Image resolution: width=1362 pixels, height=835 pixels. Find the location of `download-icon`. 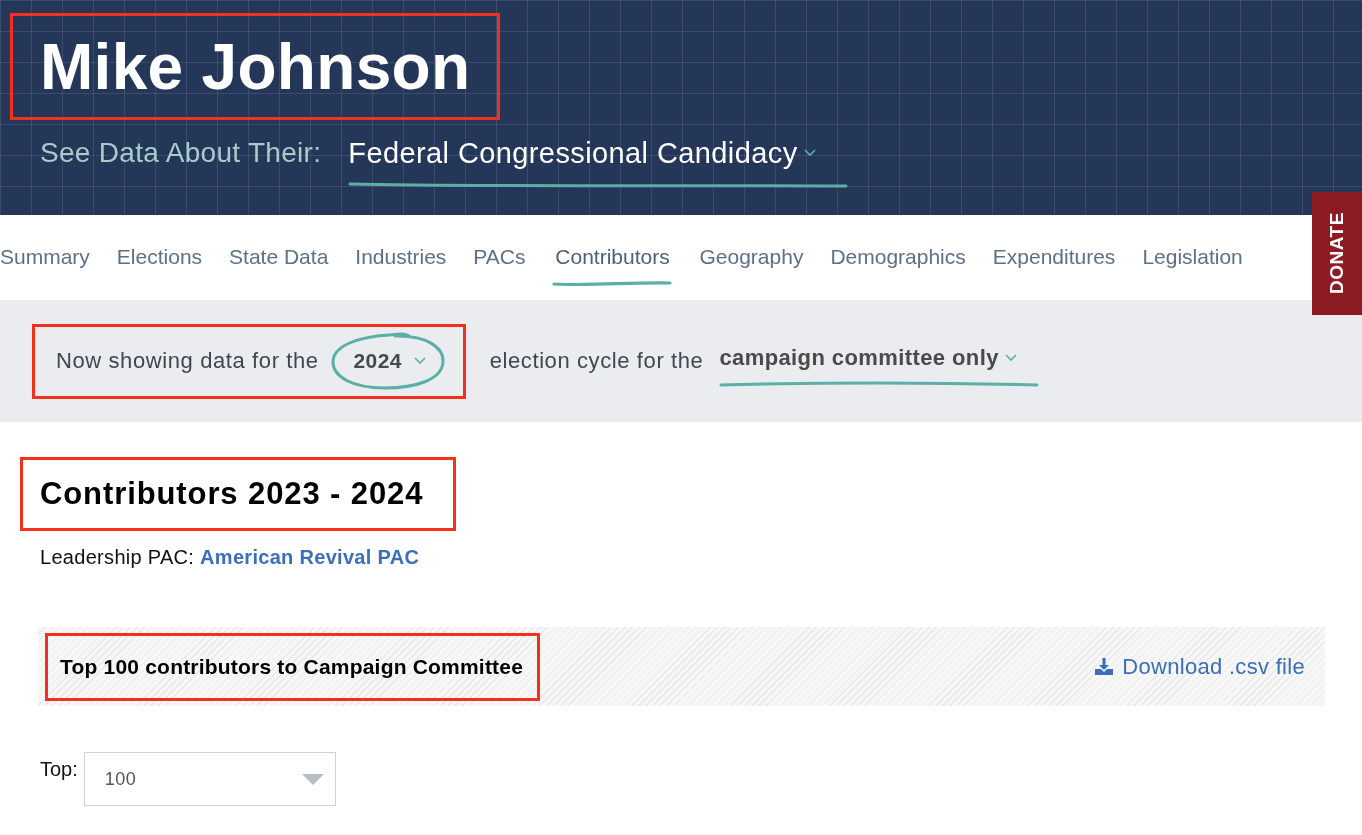

download-icon is located at coordinates (1104, 666).